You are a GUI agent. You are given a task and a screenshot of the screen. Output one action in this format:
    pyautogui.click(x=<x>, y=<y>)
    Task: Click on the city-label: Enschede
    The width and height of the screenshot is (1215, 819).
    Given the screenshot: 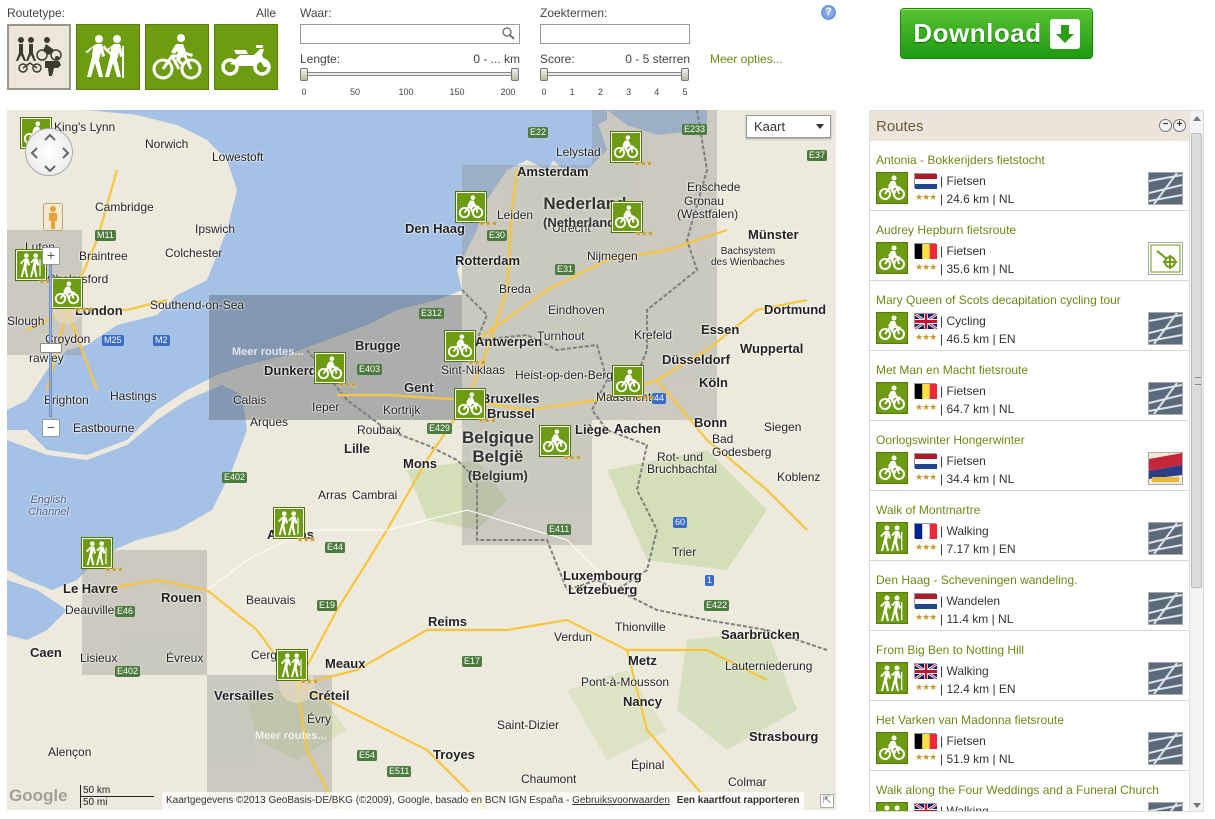 What is the action you would take?
    pyautogui.click(x=714, y=187)
    